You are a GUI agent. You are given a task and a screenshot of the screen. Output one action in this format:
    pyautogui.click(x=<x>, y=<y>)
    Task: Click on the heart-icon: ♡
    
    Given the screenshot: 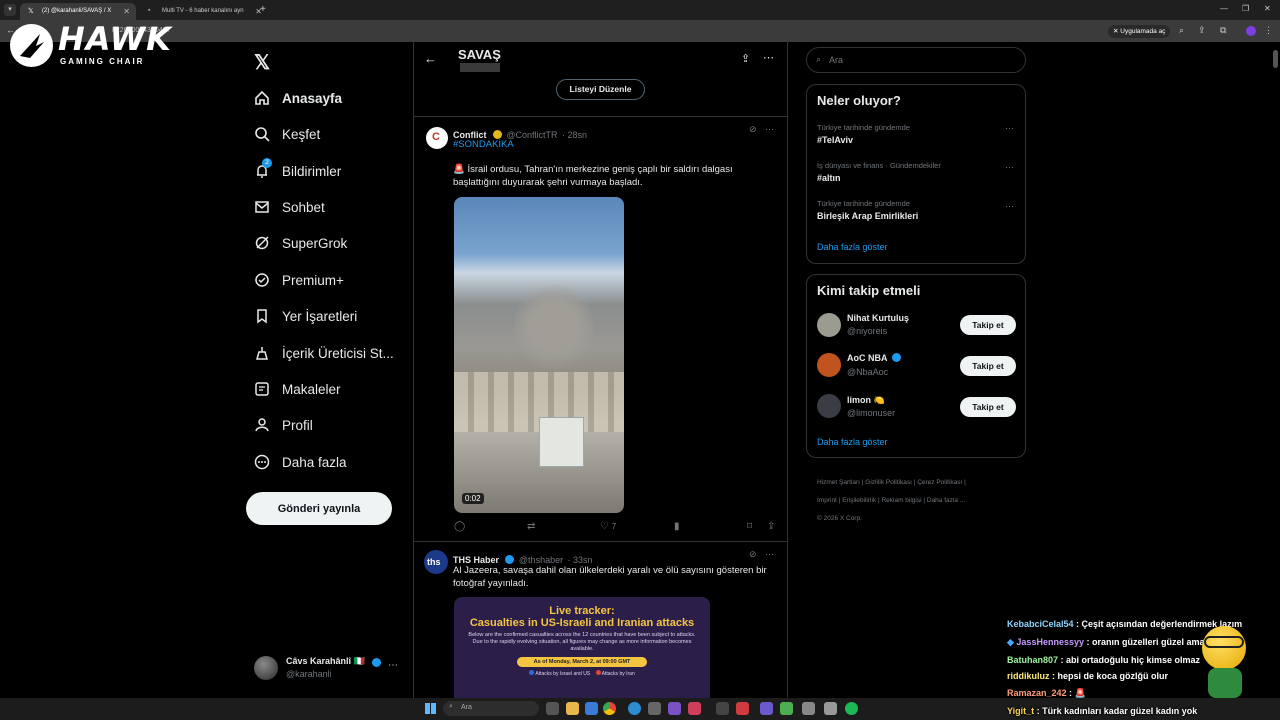 What is the action you would take?
    pyautogui.click(x=604, y=526)
    